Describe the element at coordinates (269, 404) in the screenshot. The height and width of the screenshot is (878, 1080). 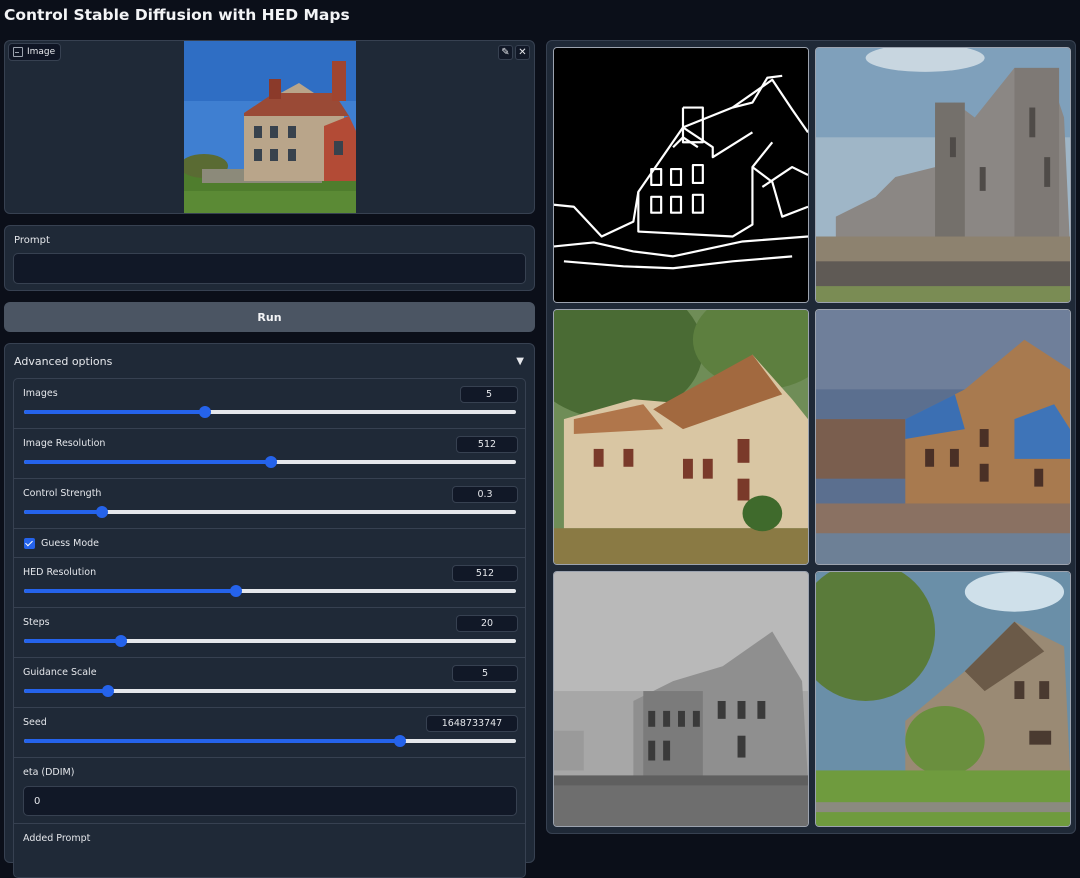
I see `images-row: Images 5` at that location.